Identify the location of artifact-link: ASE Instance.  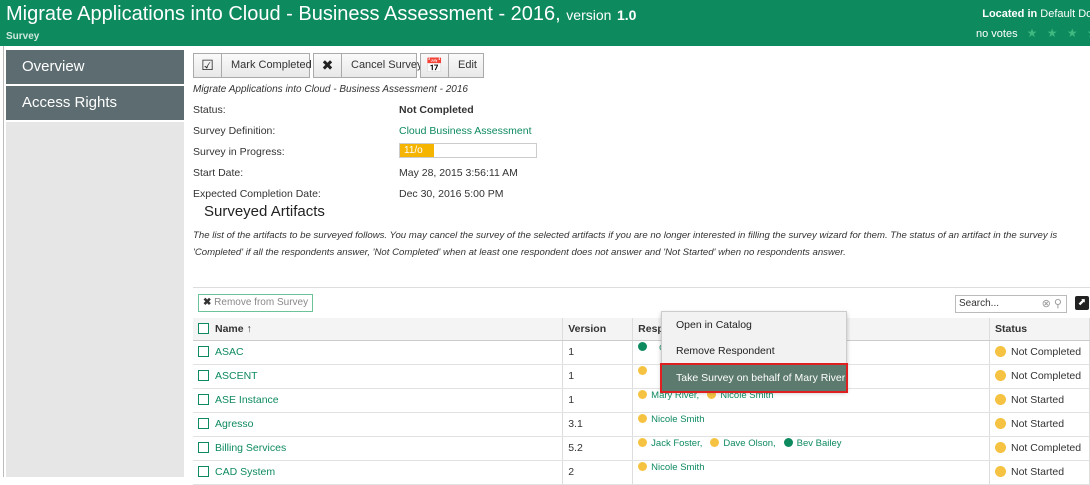
(247, 400).